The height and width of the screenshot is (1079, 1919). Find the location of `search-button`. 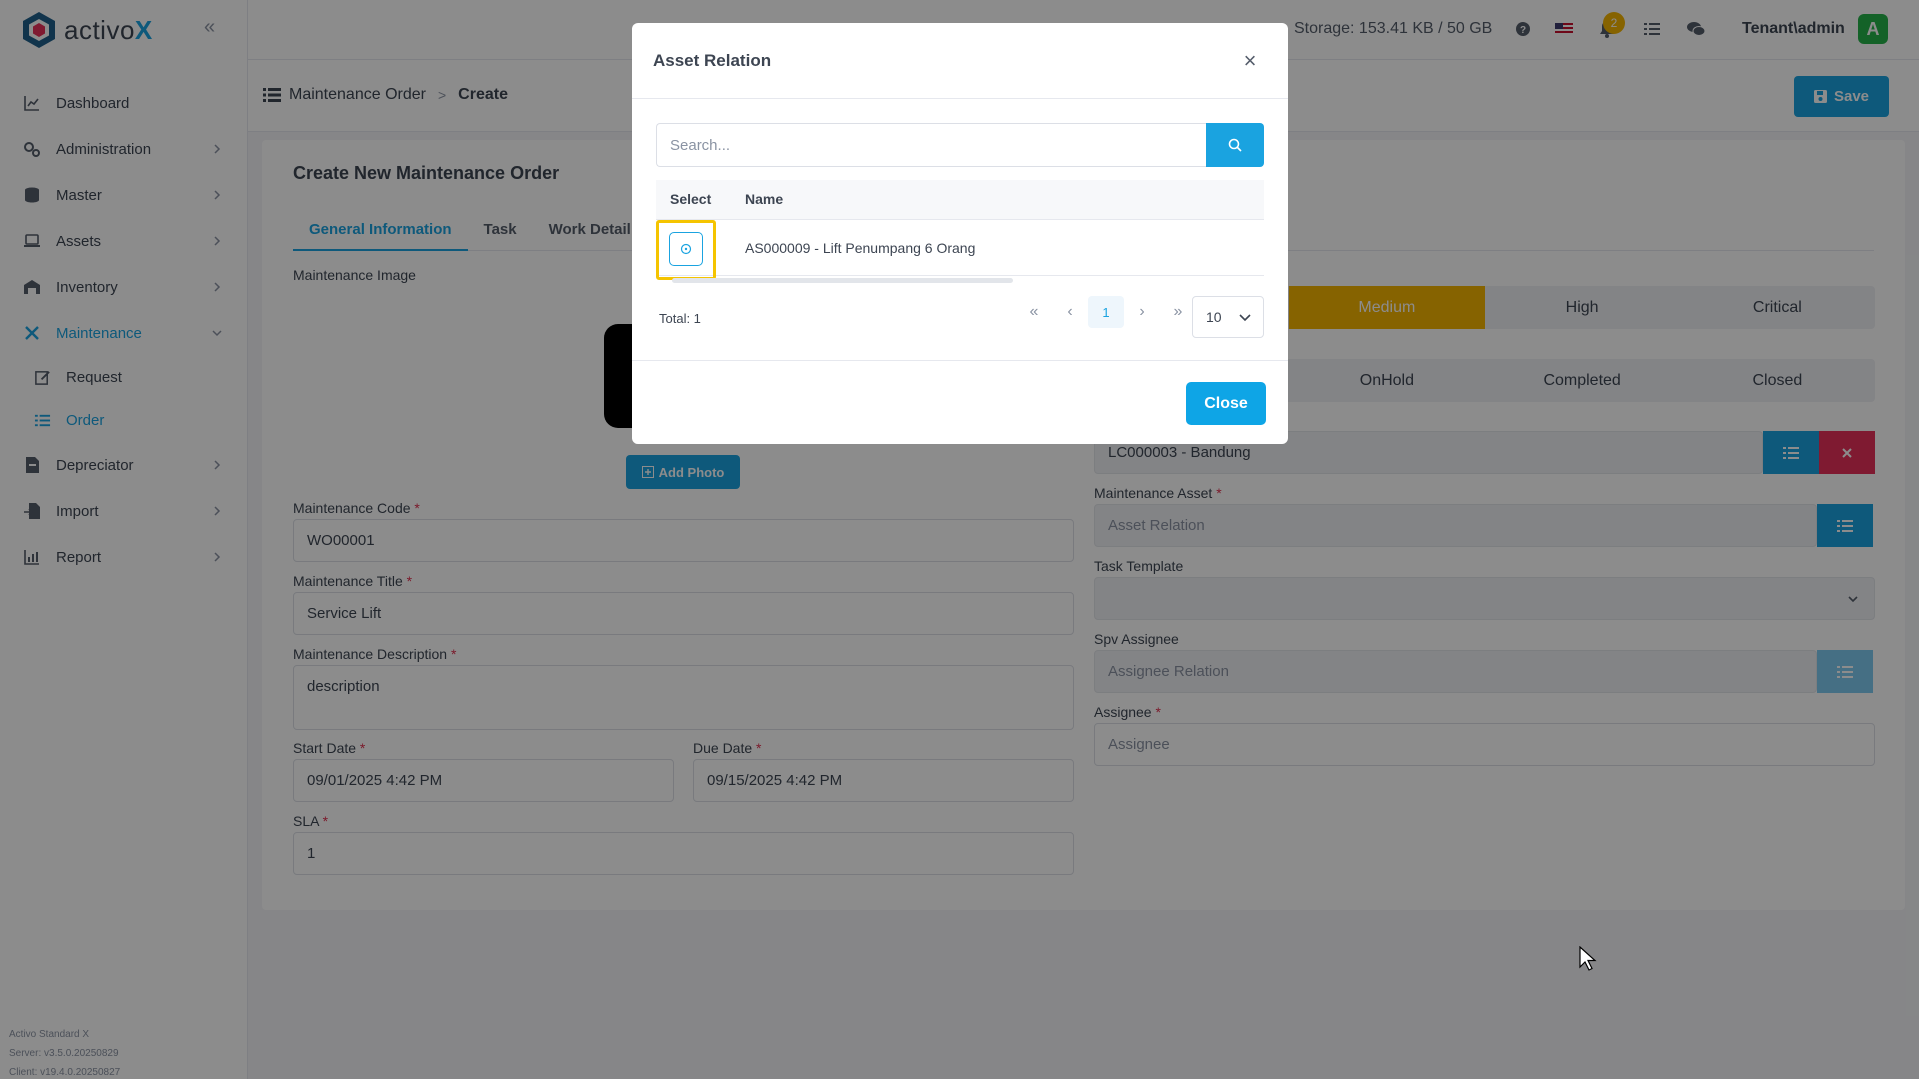

search-button is located at coordinates (1235, 145).